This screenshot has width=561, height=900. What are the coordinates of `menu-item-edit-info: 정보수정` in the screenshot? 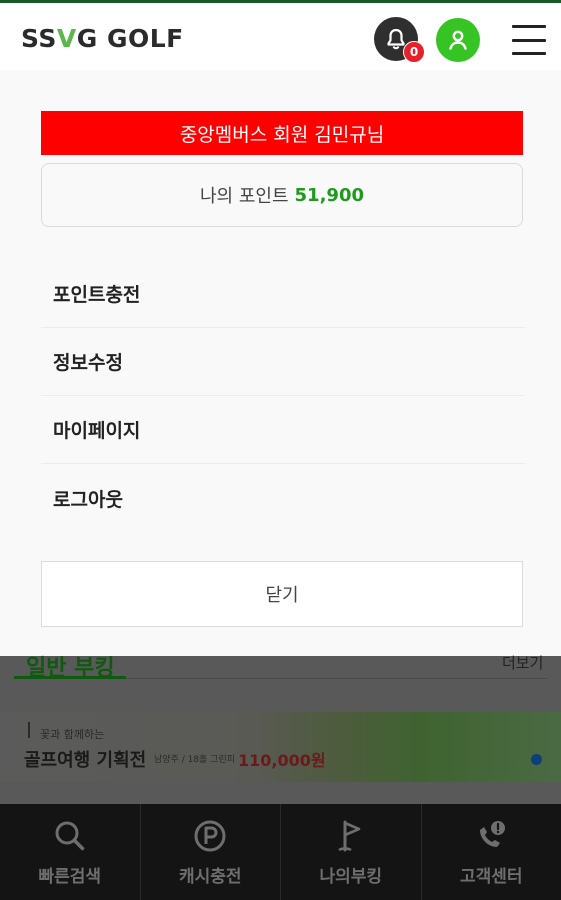 It's located at (283, 362).